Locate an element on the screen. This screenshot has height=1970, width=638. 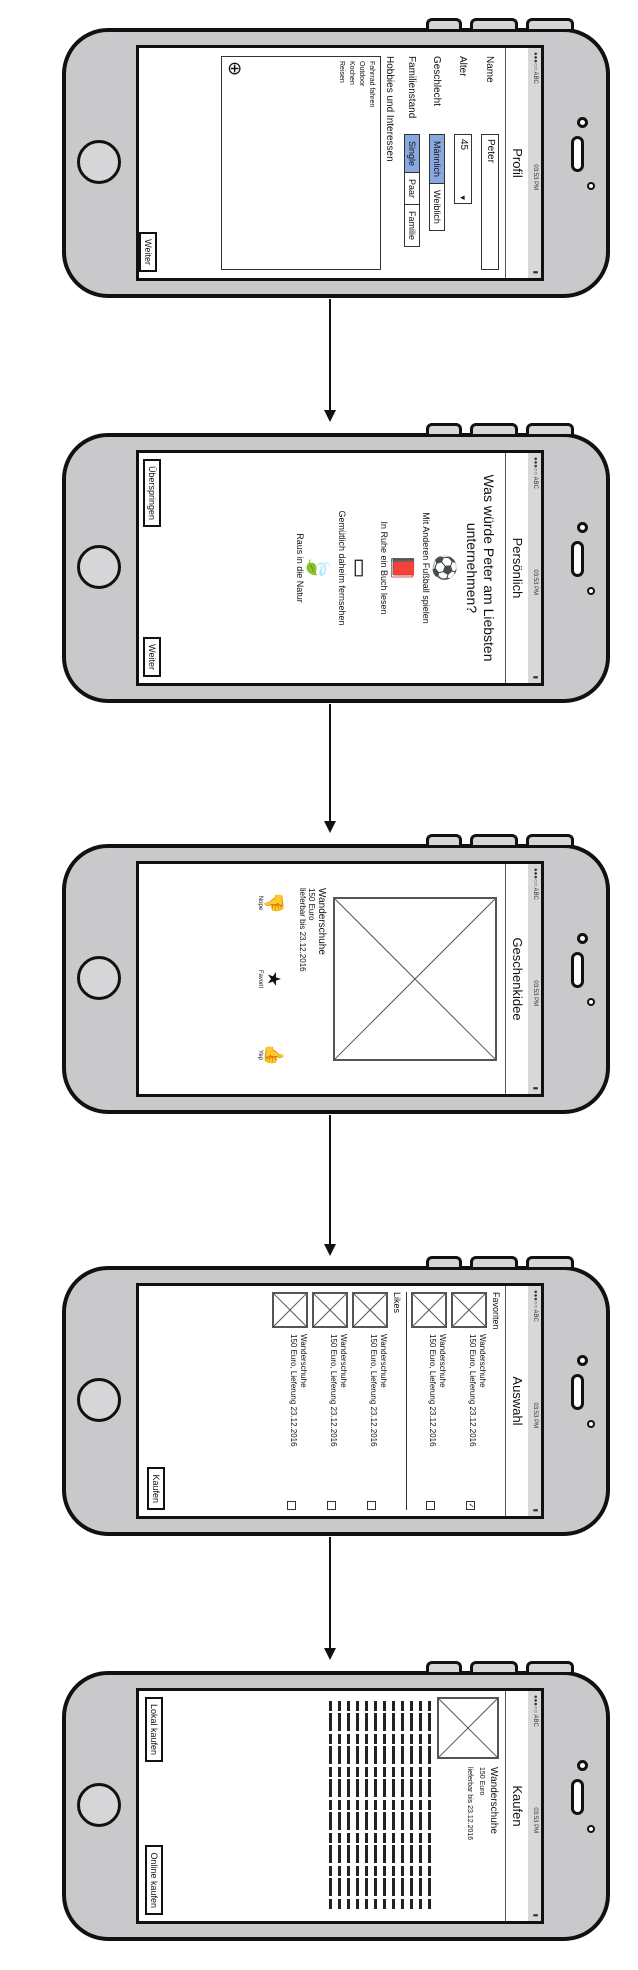
item-checkbox-checked: ✓ is located at coordinates (470, 1505).